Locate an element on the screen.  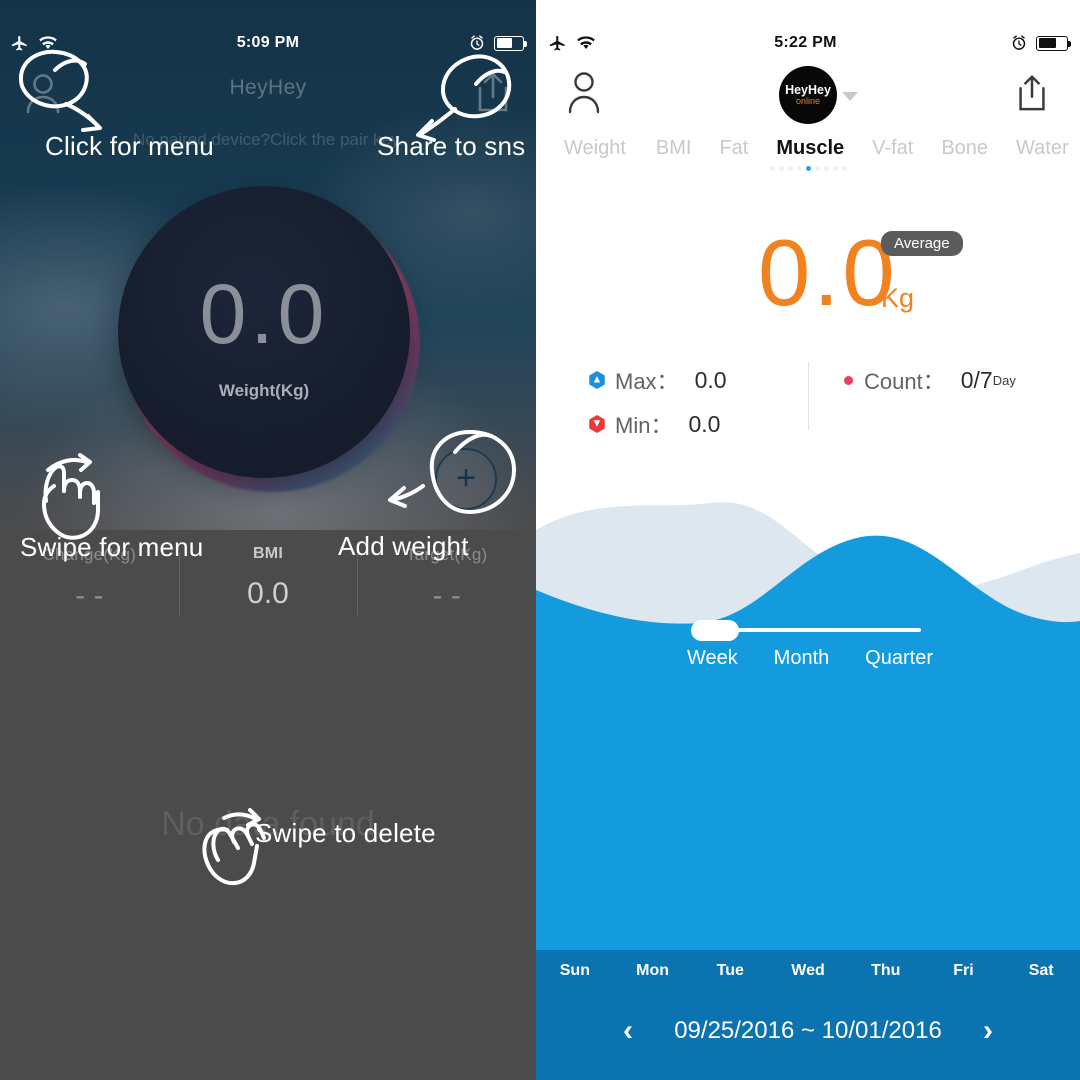
status-time: 5:09 PM is located at coordinates (268, 42).